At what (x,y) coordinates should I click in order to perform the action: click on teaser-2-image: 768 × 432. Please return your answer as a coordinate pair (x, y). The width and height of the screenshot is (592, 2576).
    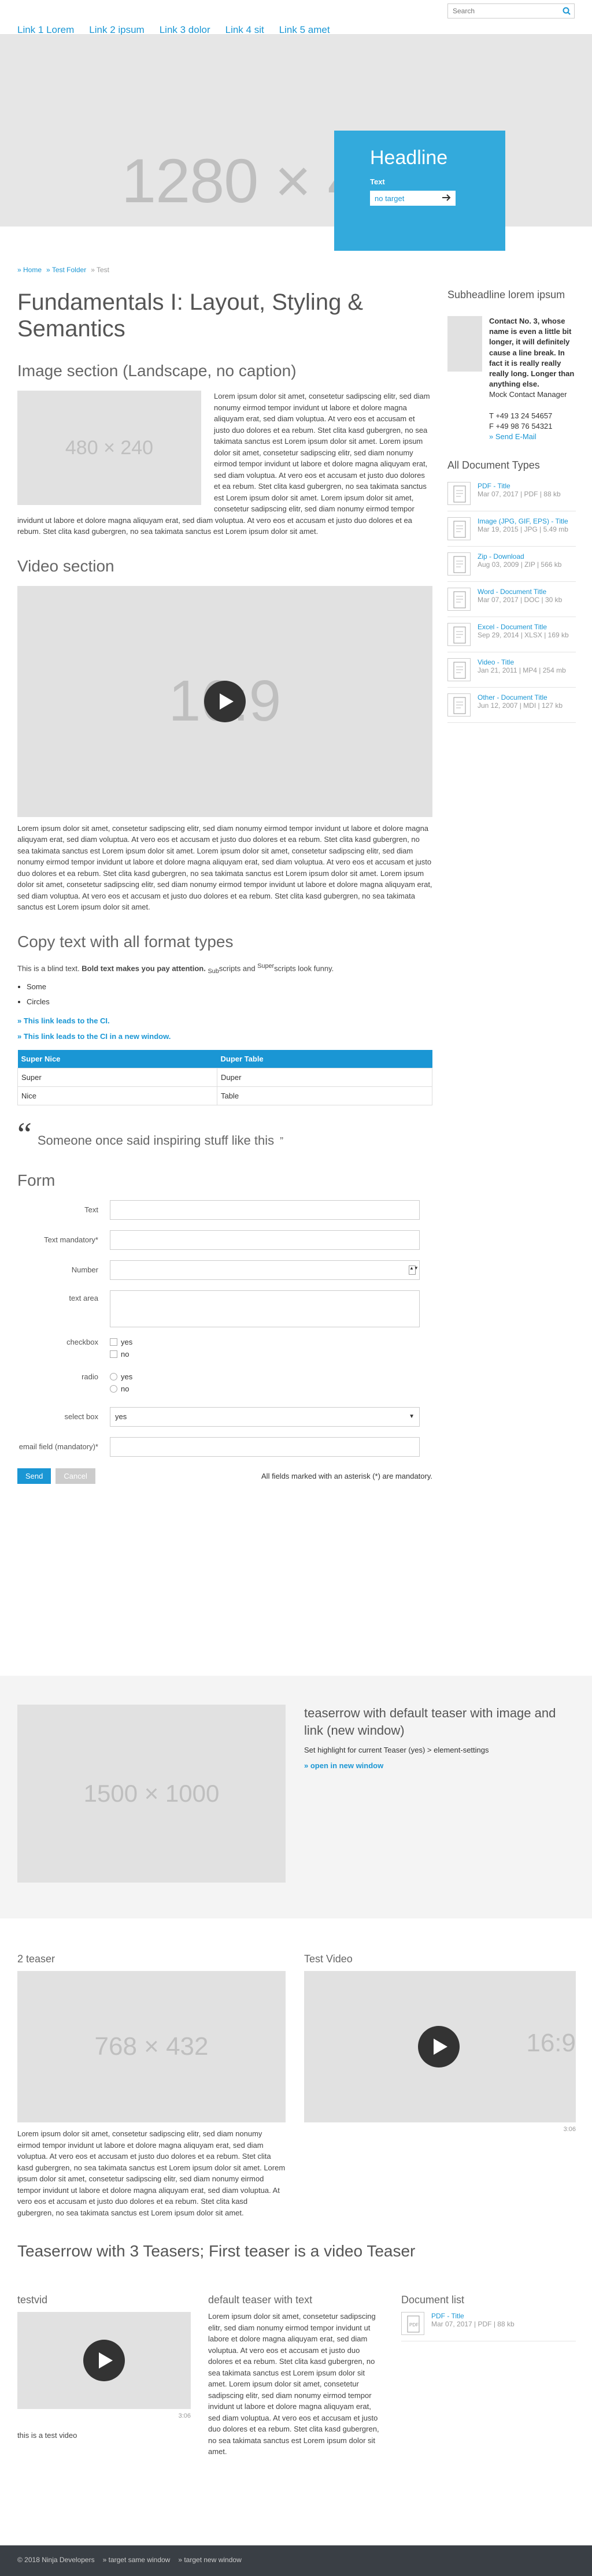
    Looking at the image, I should click on (151, 2046).